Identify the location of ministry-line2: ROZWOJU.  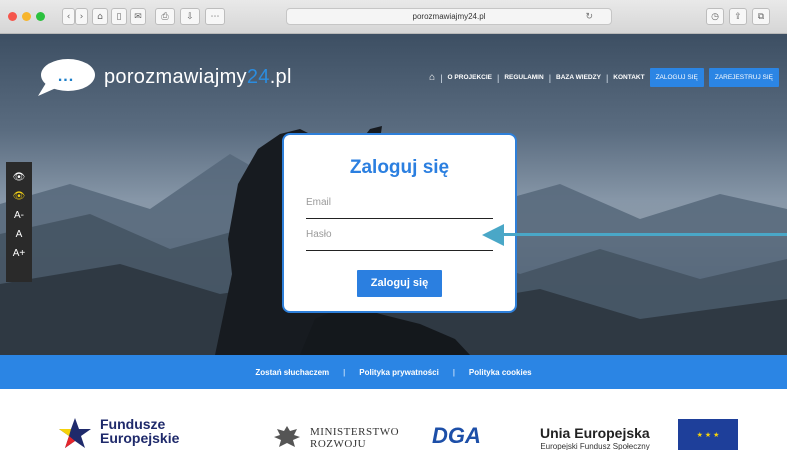
(338, 444).